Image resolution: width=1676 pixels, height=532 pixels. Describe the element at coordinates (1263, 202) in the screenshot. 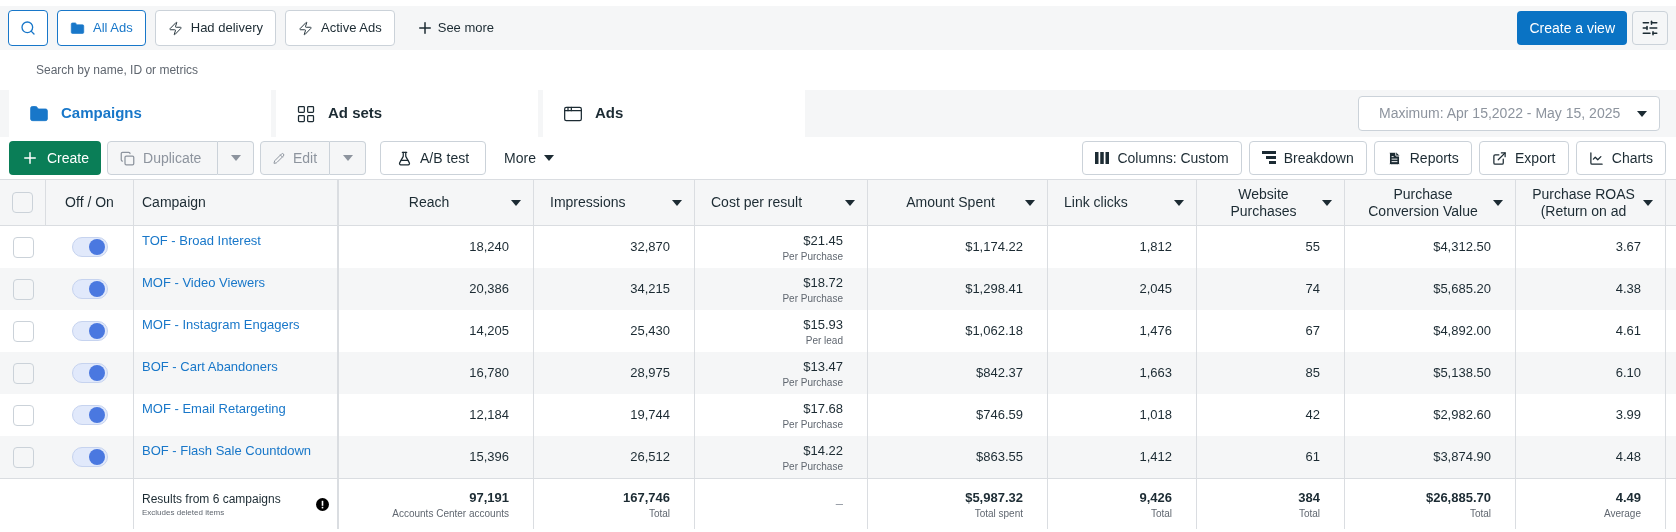

I see `column-header: Website Purchases` at that location.